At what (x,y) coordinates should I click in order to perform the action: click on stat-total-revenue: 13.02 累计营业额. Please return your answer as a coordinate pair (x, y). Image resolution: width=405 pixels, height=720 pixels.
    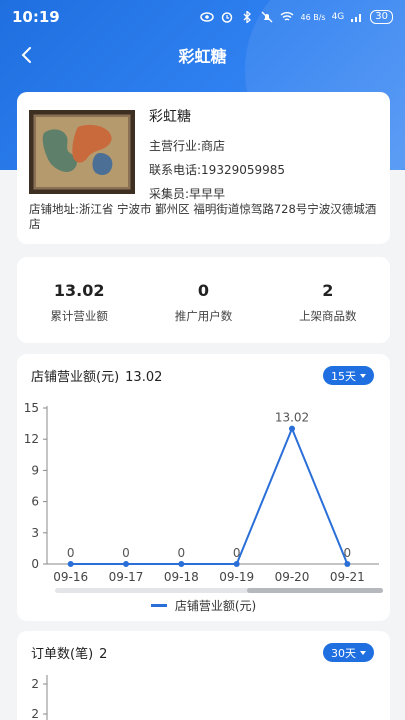
    Looking at the image, I should click on (79, 300).